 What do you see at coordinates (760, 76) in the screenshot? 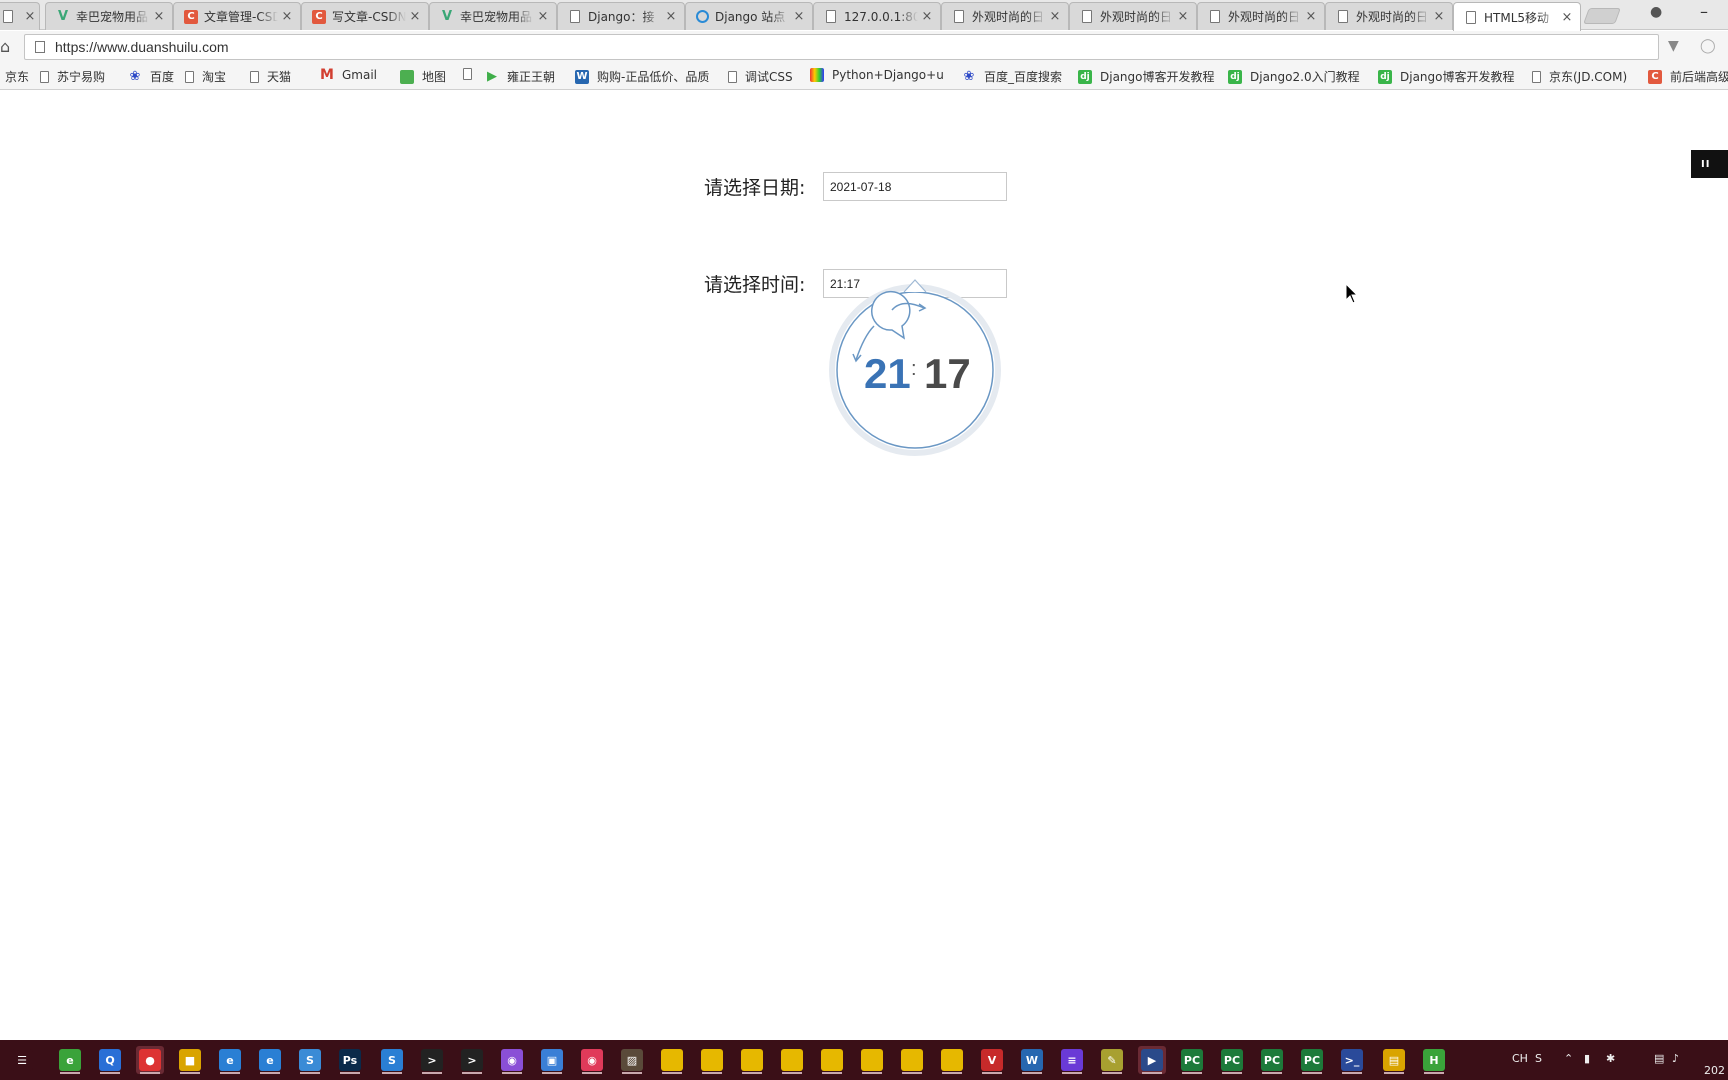
I see `bookmark-item: 调试CSS` at bounding box center [760, 76].